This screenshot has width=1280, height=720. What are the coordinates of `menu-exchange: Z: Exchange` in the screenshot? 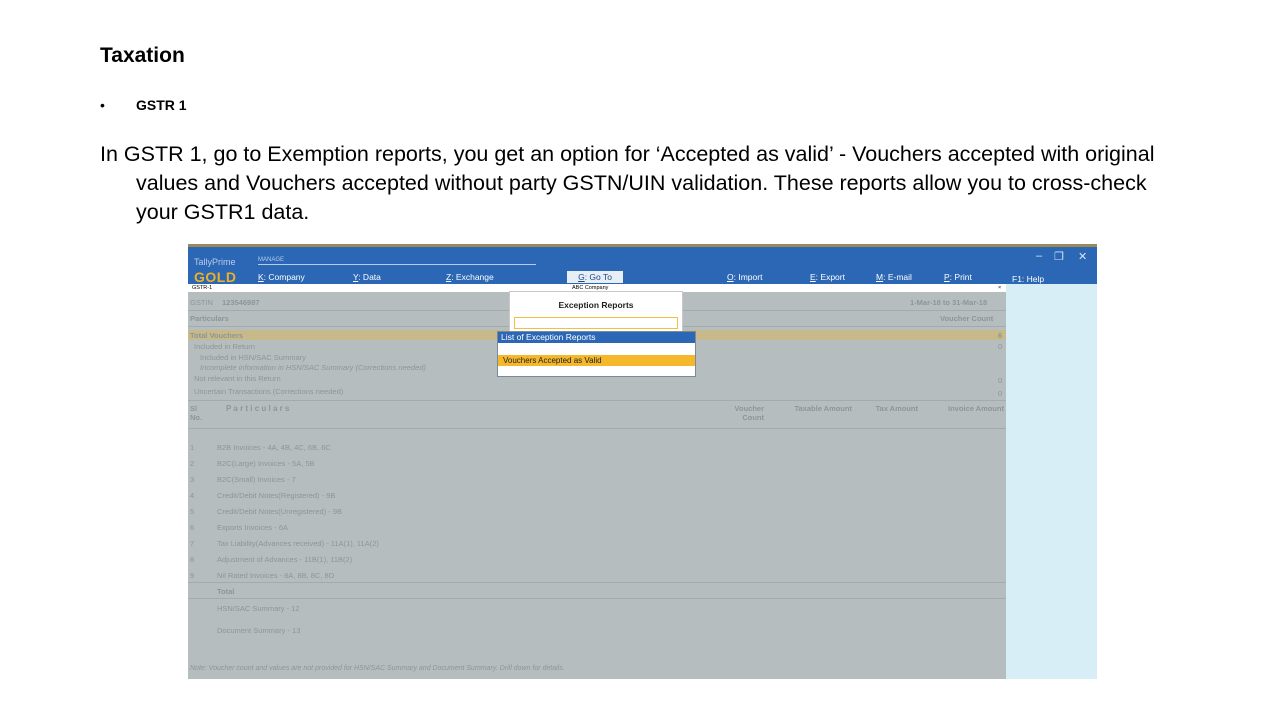 It's located at (470, 277).